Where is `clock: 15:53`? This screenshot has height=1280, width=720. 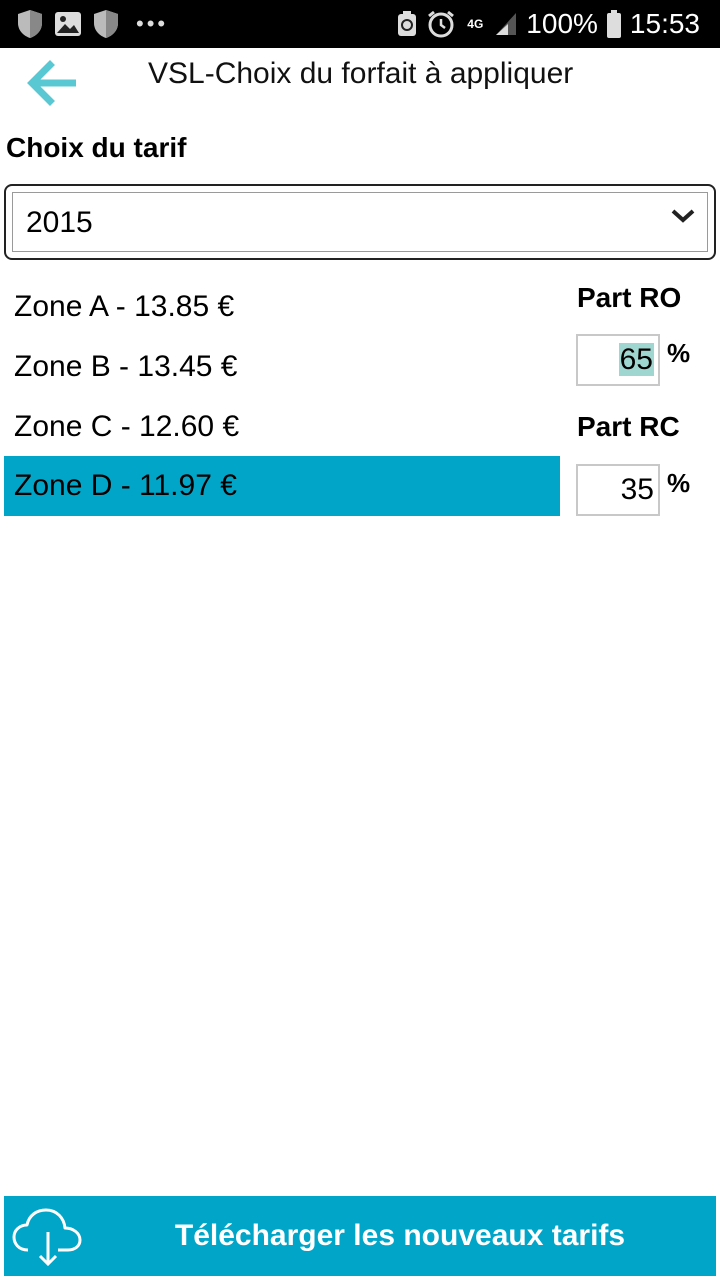 clock: 15:53 is located at coordinates (664, 23).